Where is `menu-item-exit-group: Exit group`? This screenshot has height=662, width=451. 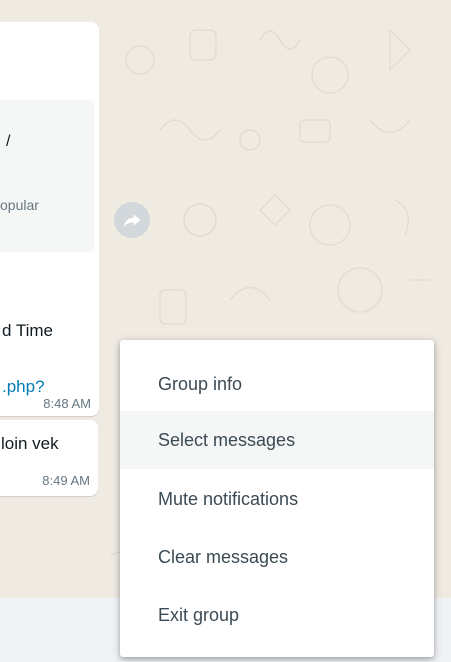 menu-item-exit-group: Exit group is located at coordinates (277, 615).